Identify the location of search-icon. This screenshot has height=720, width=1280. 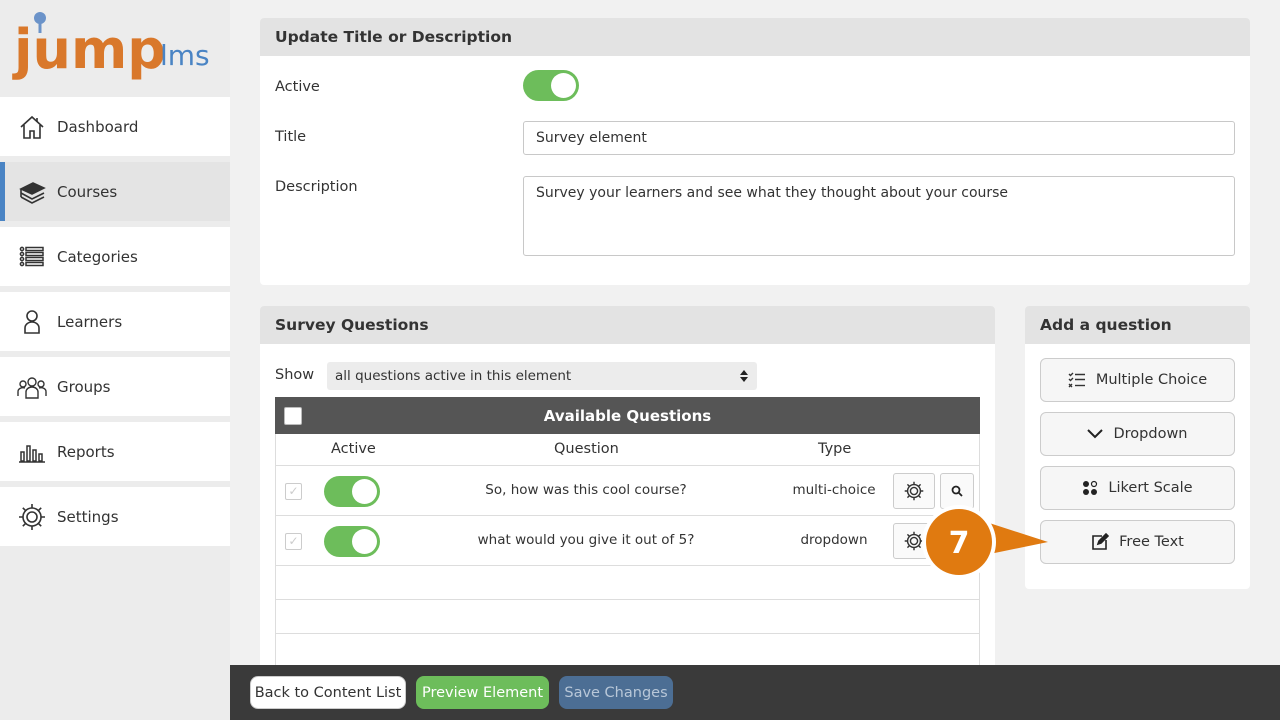
(957, 491).